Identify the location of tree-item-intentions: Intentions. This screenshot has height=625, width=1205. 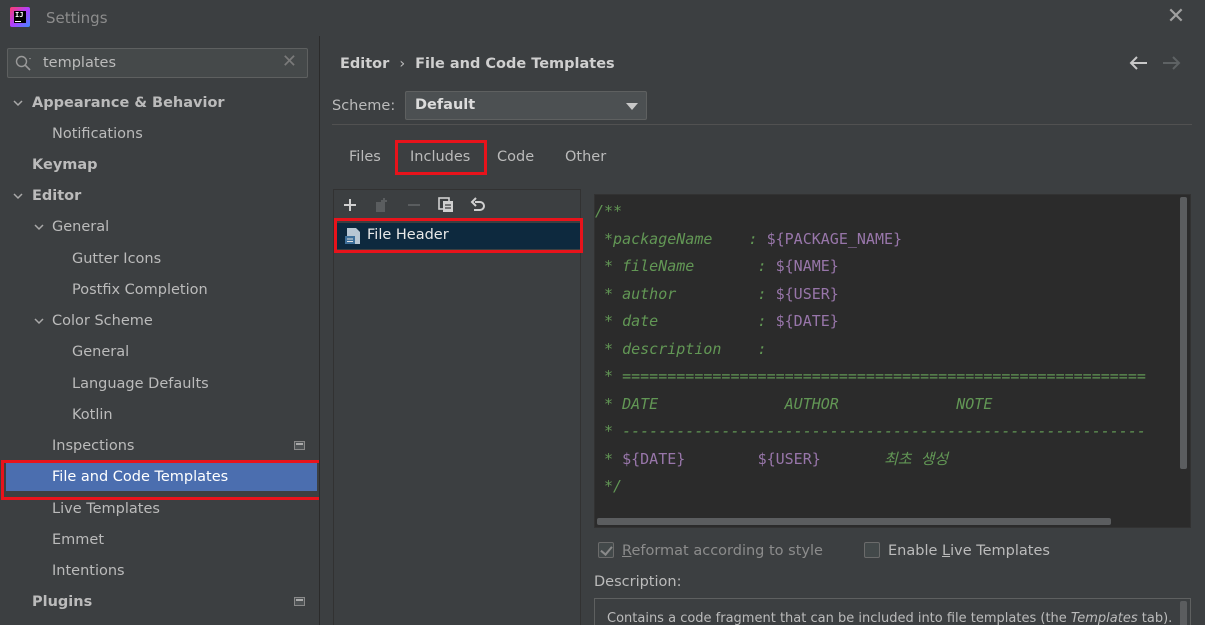
(159, 571).